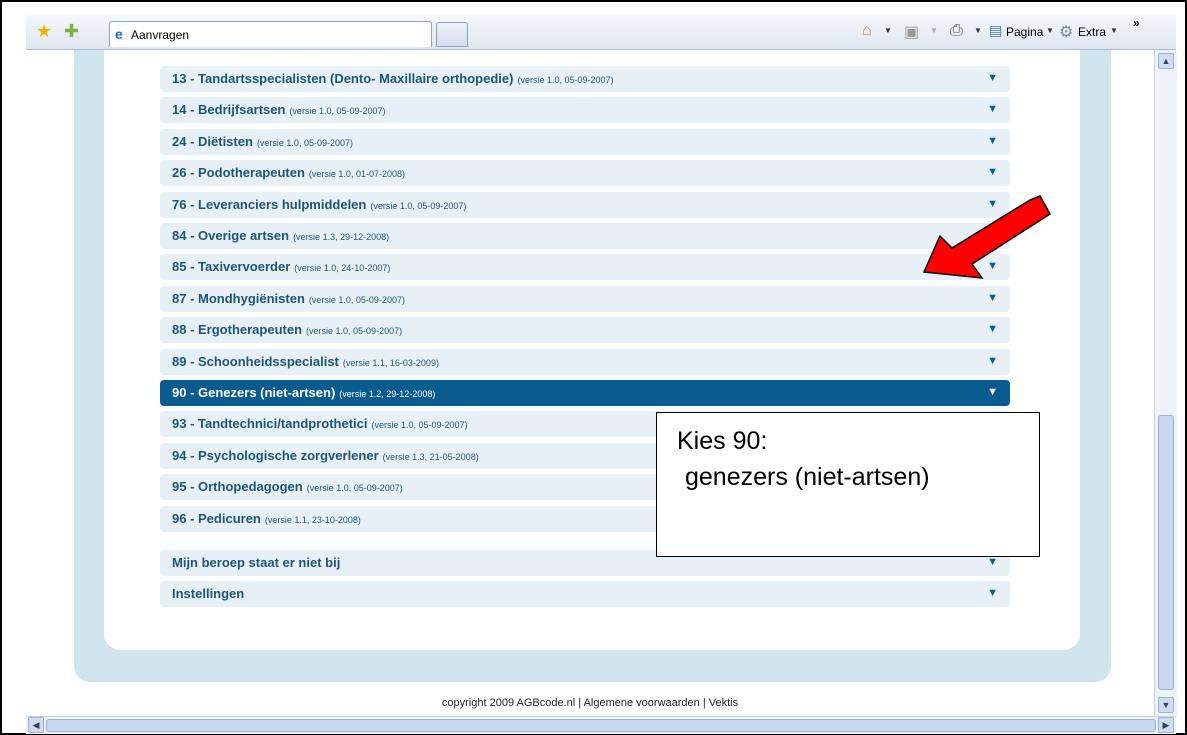 The image size is (1187, 735). I want to click on gear-icon: ⚙, so click(1066, 32).